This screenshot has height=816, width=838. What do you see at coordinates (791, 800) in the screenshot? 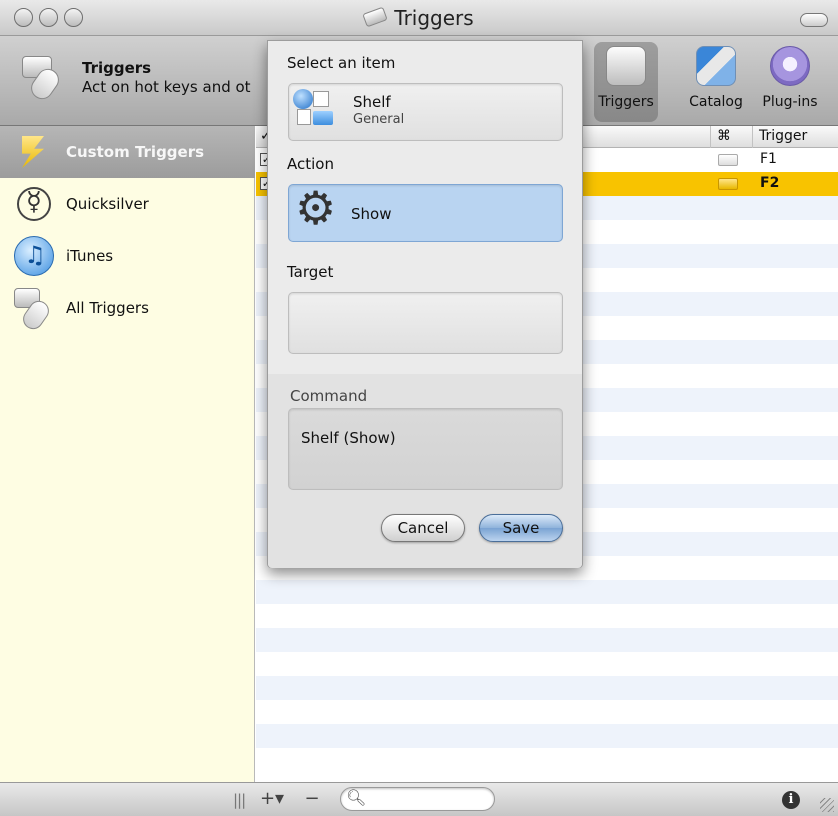
I see `info-icon: i` at bounding box center [791, 800].